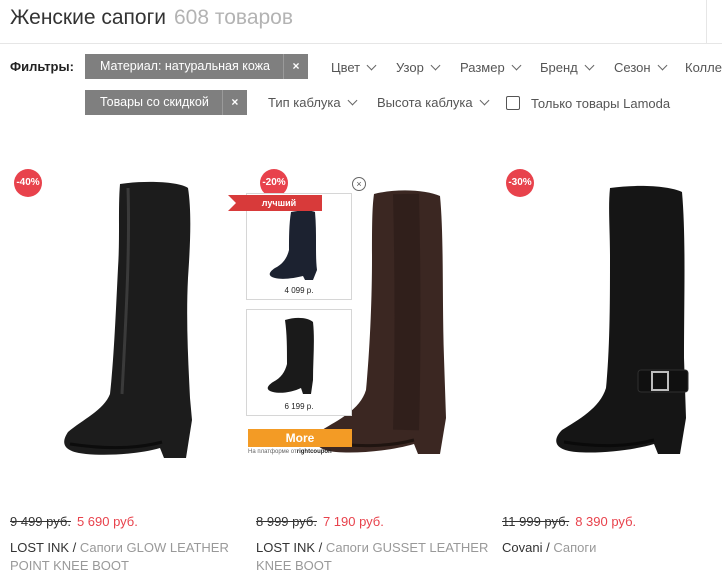 The height and width of the screenshot is (578, 722). What do you see at coordinates (275, 203) in the screenshot?
I see `best-ribbon: лучший` at bounding box center [275, 203].